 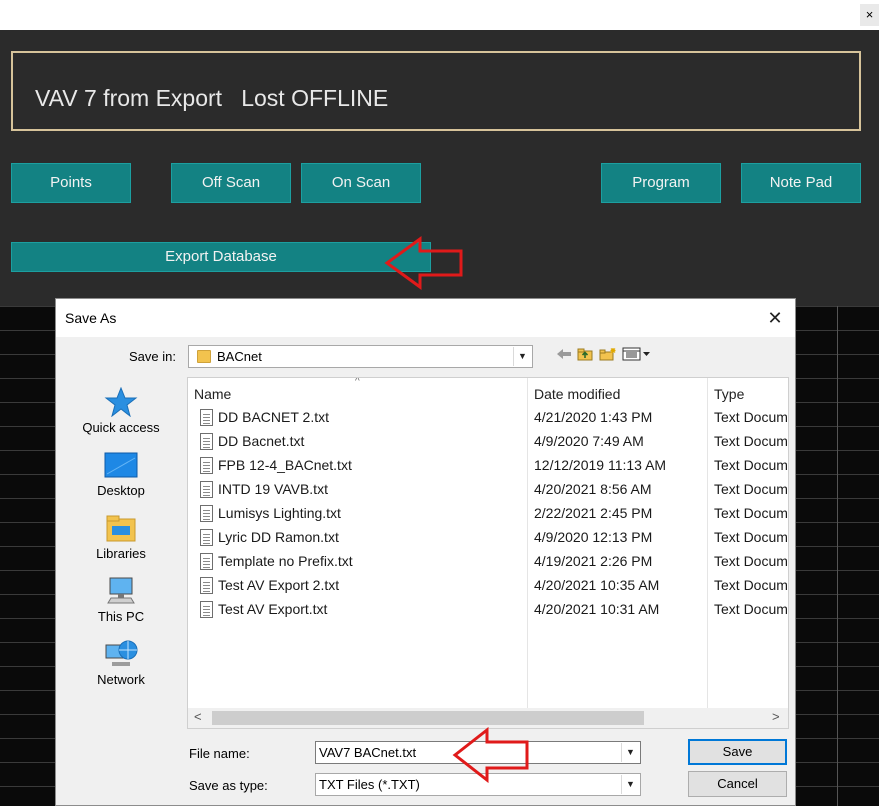 What do you see at coordinates (152, 356) in the screenshot?
I see `save-in-label: Save in:` at bounding box center [152, 356].